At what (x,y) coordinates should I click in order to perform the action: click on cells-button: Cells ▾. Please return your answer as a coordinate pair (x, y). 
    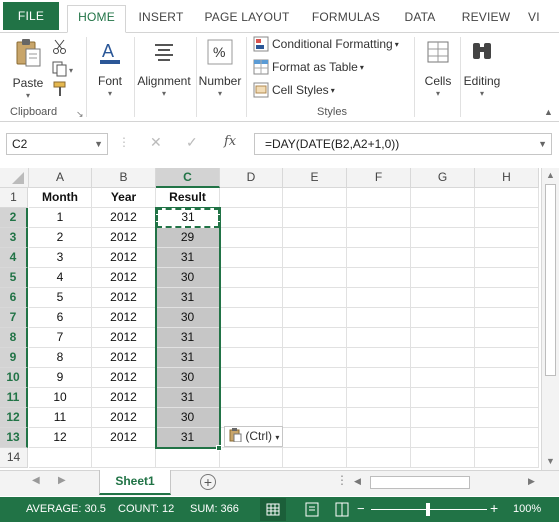
    Looking at the image, I should click on (438, 67).